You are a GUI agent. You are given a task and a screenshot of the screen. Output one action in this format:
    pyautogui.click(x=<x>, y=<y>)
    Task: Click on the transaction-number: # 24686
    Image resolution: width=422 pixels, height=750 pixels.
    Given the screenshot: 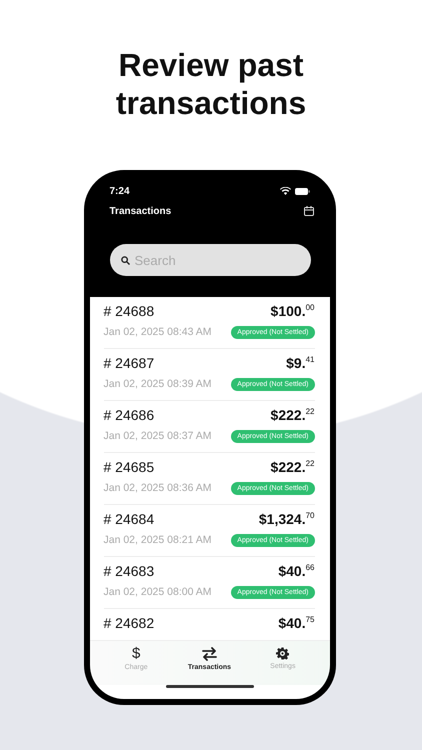 What is the action you would take?
    pyautogui.click(x=129, y=415)
    